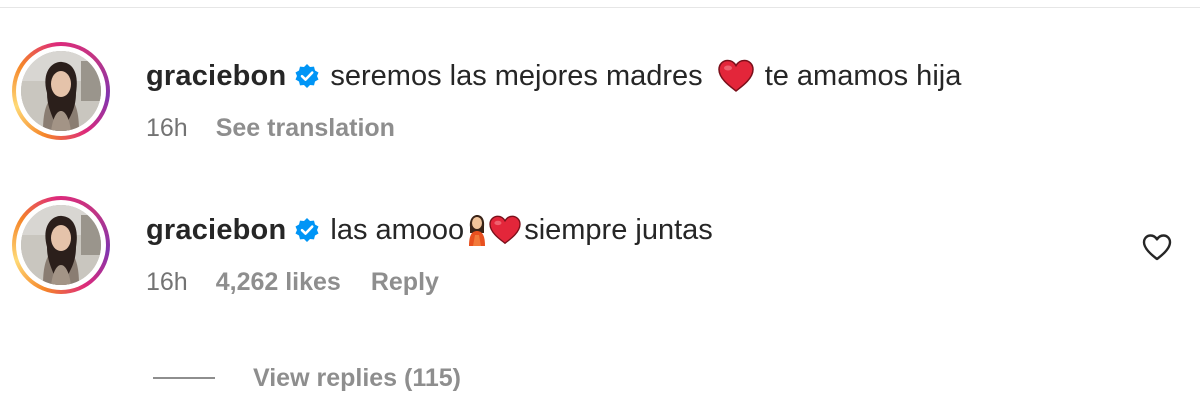 The height and width of the screenshot is (402, 1200). I want to click on comment-text: las amooo, so click(397, 229).